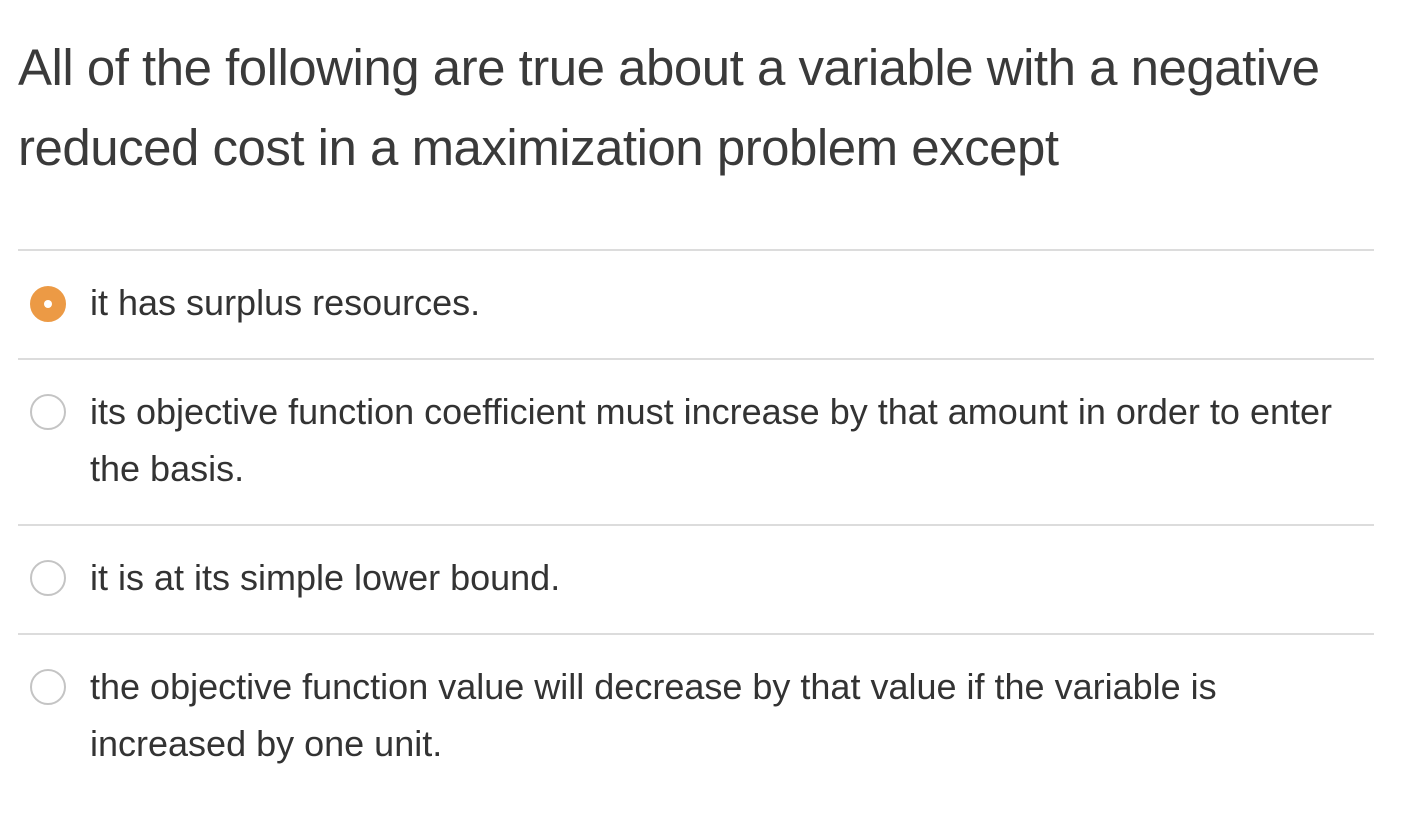 The height and width of the screenshot is (820, 1416). Describe the element at coordinates (325, 577) in the screenshot. I see `answer-option-label: it is at its simple lower bound.` at that location.